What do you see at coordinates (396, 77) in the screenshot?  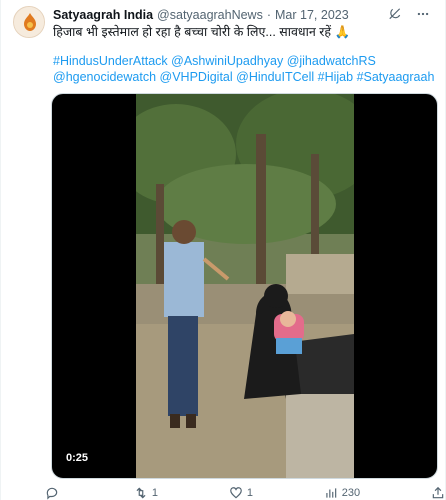 I see `hashtag-link: #Satyaagraah` at bounding box center [396, 77].